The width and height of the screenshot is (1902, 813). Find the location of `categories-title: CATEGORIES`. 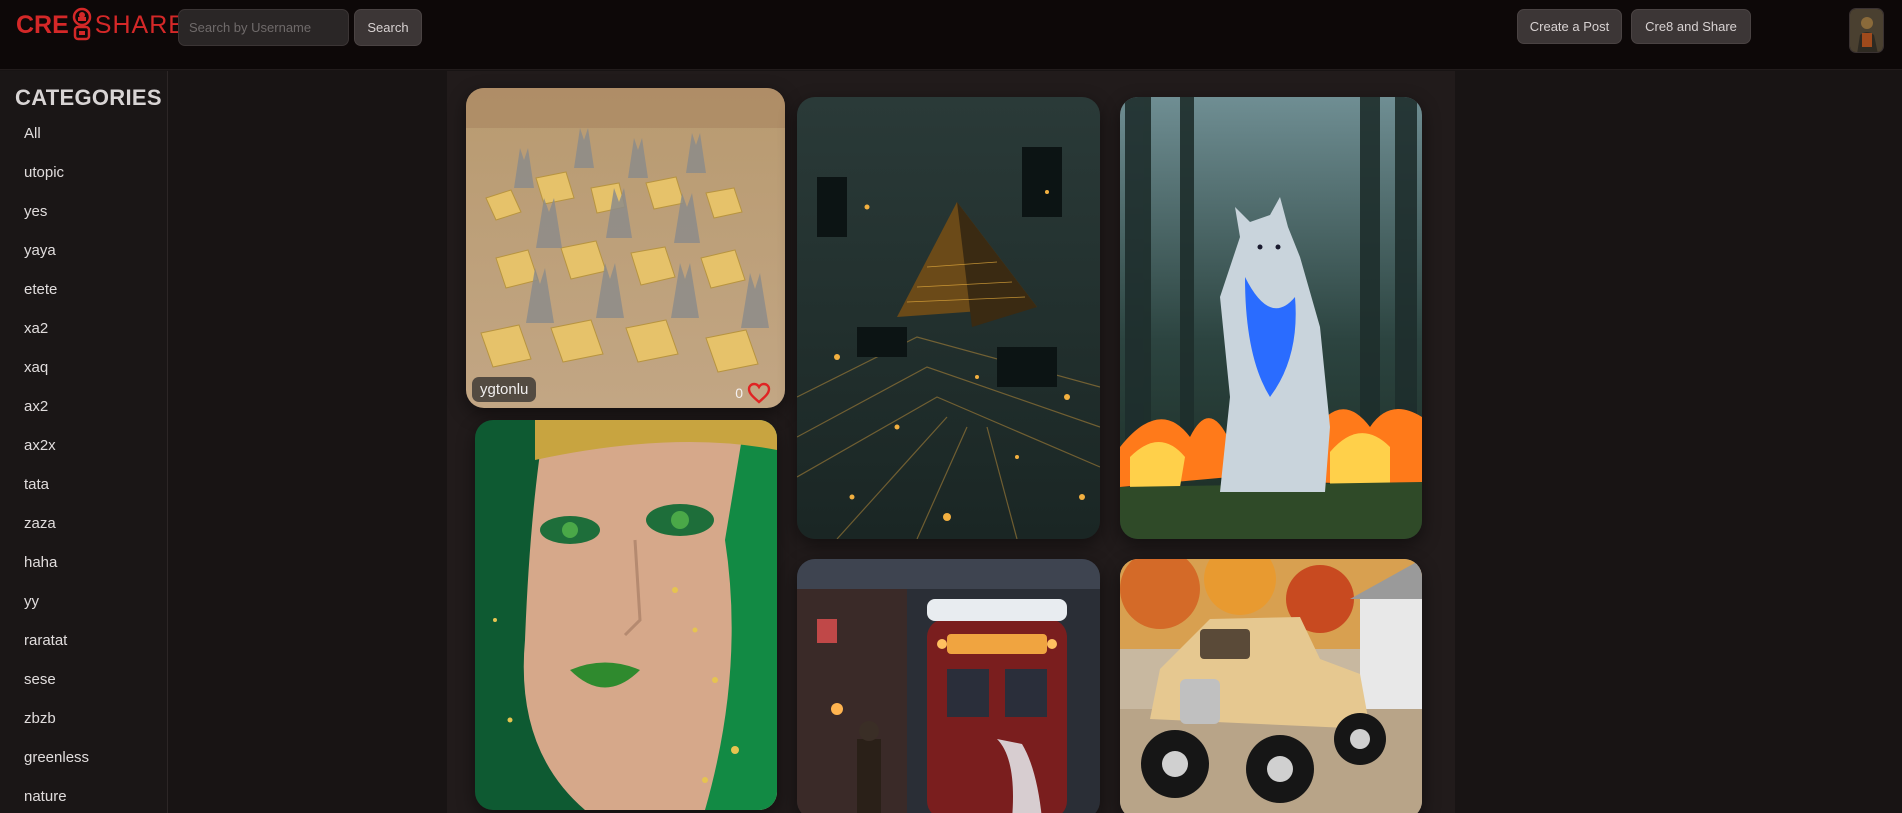

categories-title: CATEGORIES is located at coordinates (88, 97).